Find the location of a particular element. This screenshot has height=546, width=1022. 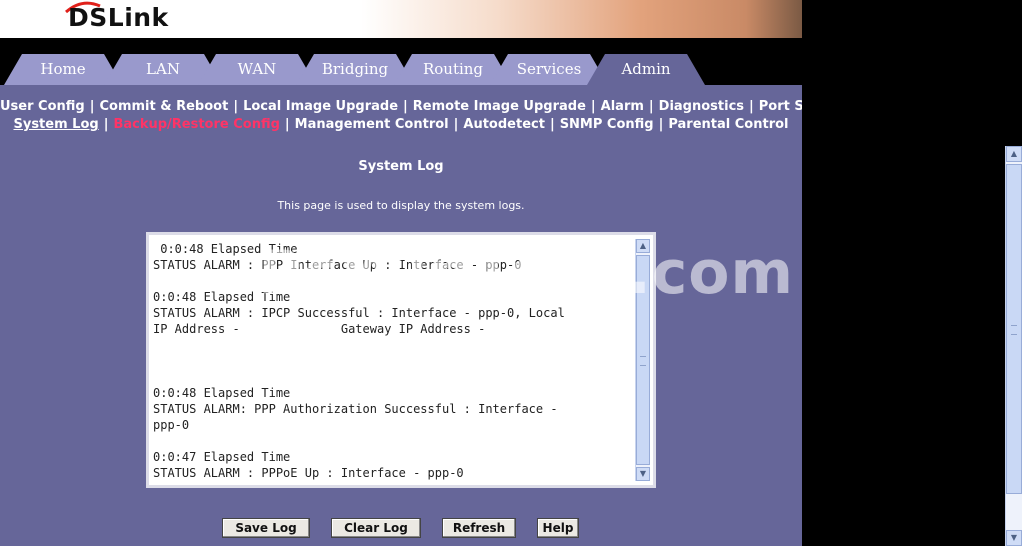

subnav-alarm: Alarm is located at coordinates (622, 106).